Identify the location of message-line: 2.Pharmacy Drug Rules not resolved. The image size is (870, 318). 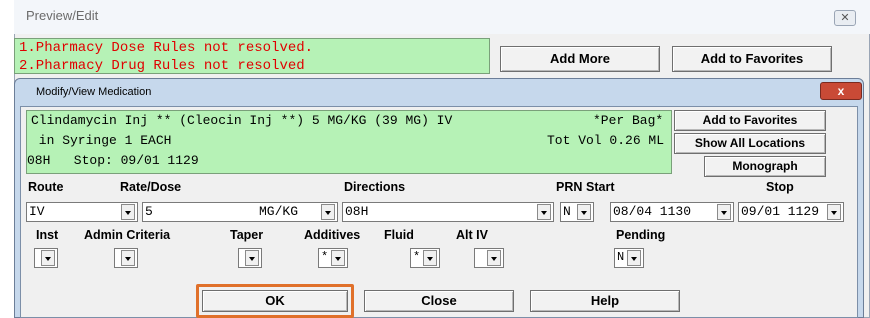
(162, 66).